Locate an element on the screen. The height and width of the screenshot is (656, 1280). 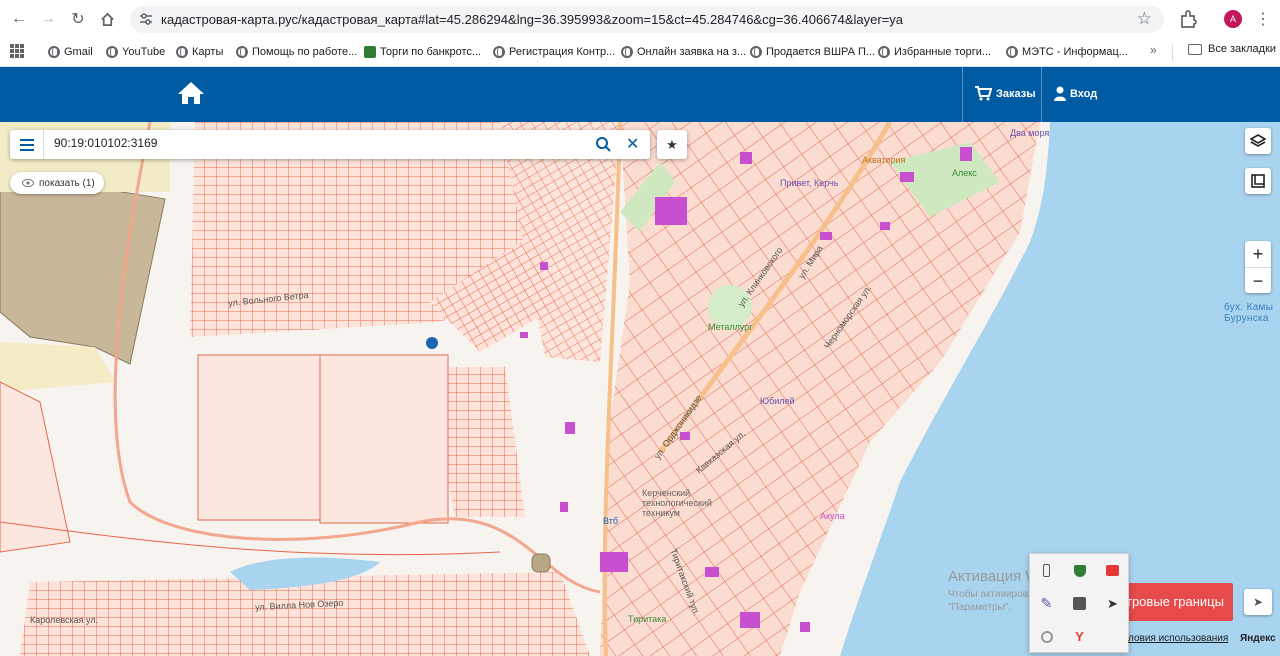
pen-icon: ✎ is located at coordinates (1046, 603).